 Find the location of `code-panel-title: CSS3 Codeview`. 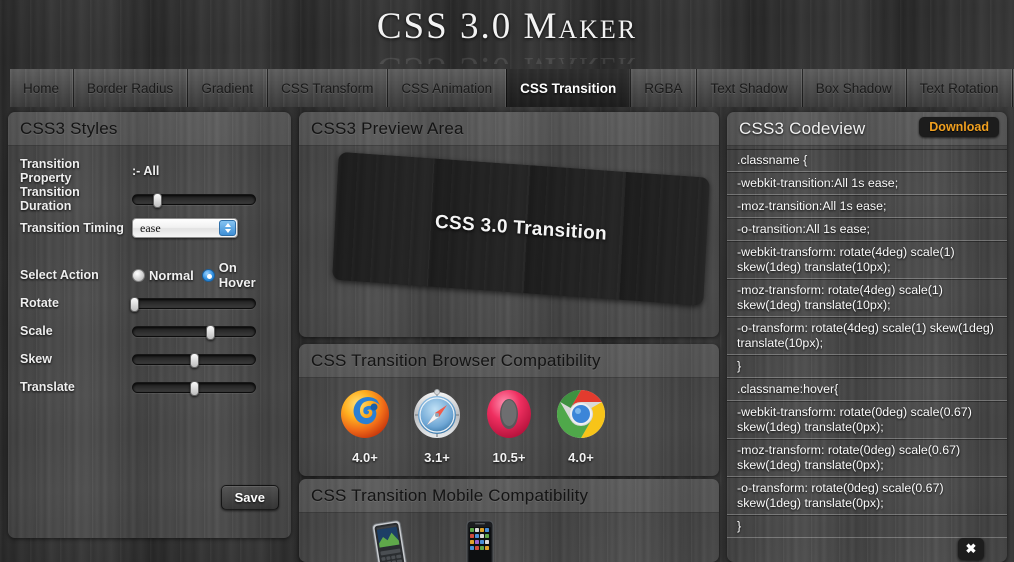

code-panel-title: CSS3 Codeview is located at coordinates (802, 128).